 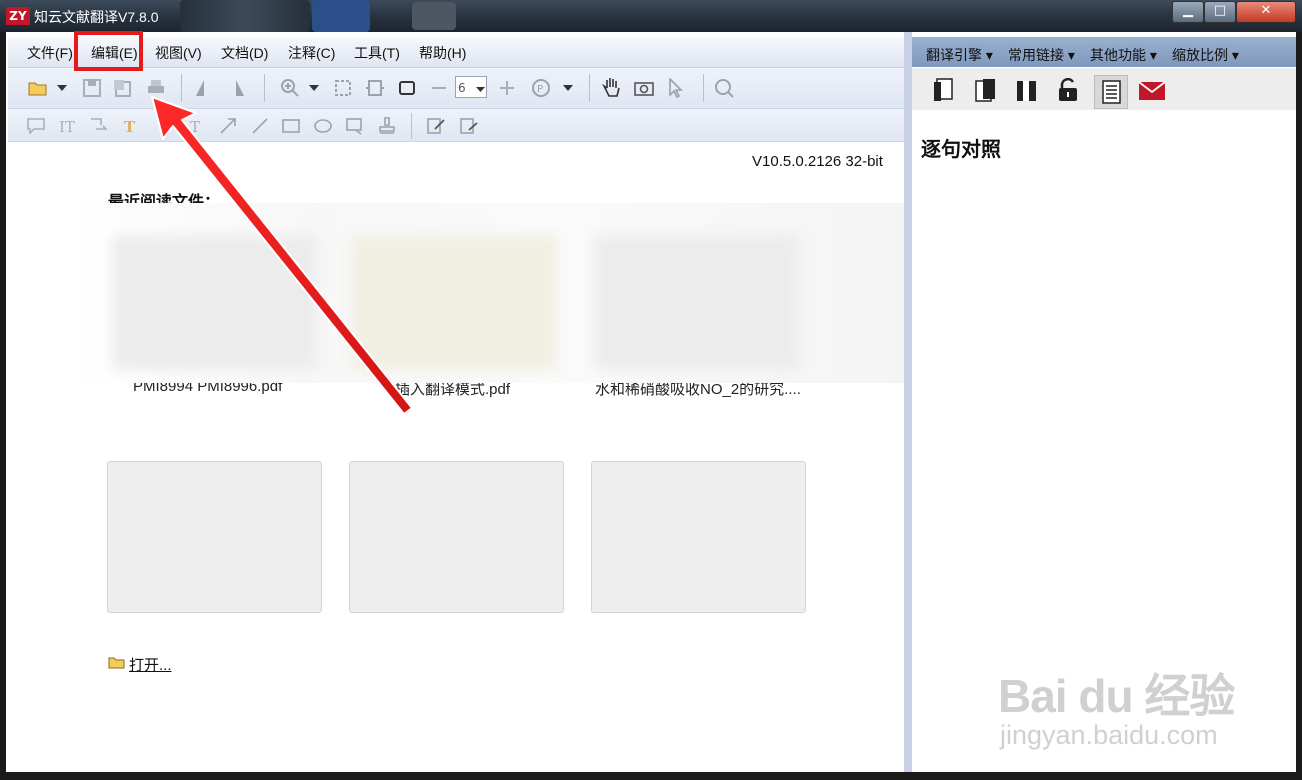 What do you see at coordinates (1116, 696) in the screenshot?
I see `baidu-watermark-logo: Bai du 经验` at bounding box center [1116, 696].